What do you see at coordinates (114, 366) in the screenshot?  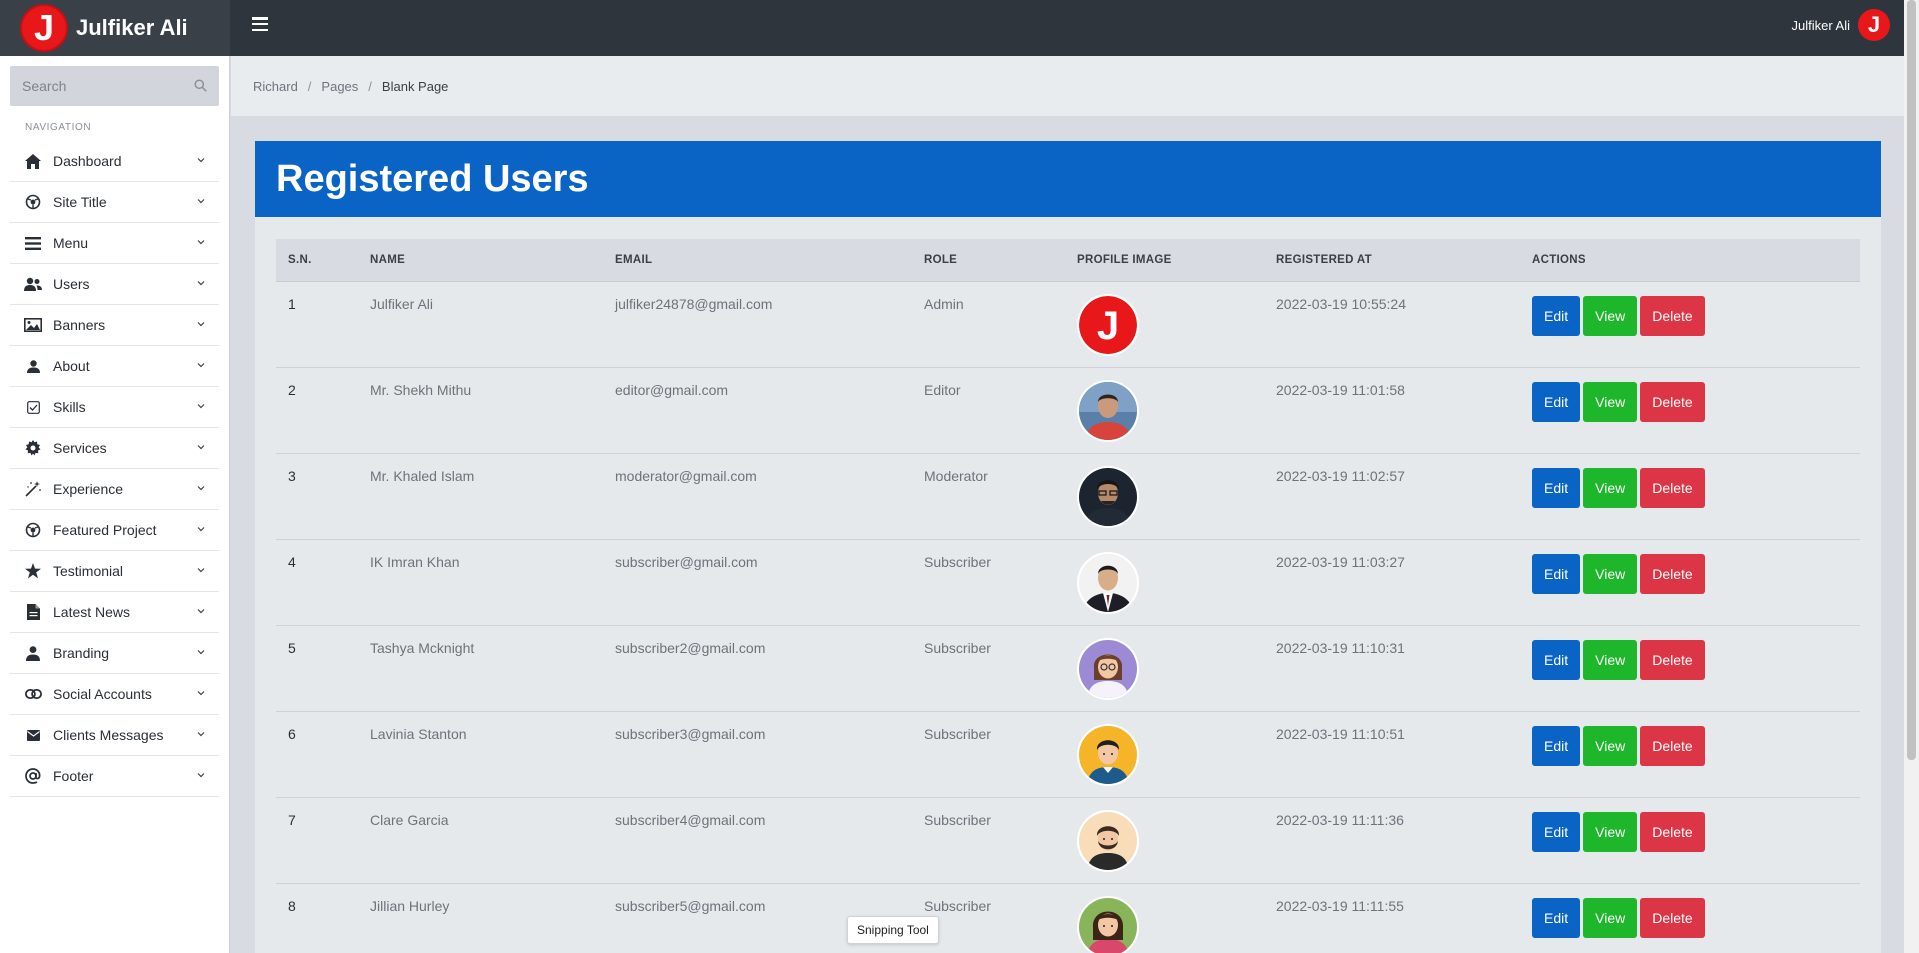 I see `sidebar-item-about: About` at bounding box center [114, 366].